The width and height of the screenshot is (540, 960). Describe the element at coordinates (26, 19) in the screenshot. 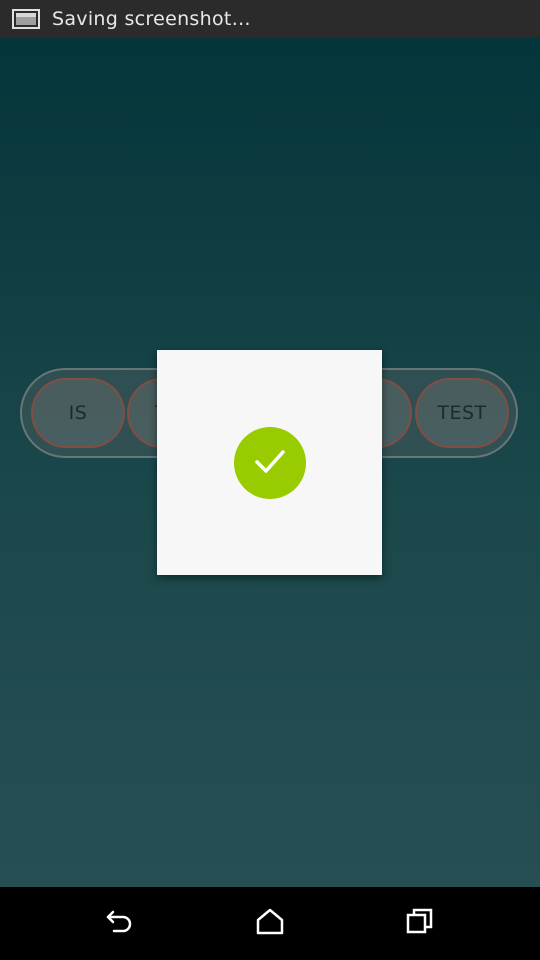

I see `screenshot-icon` at that location.